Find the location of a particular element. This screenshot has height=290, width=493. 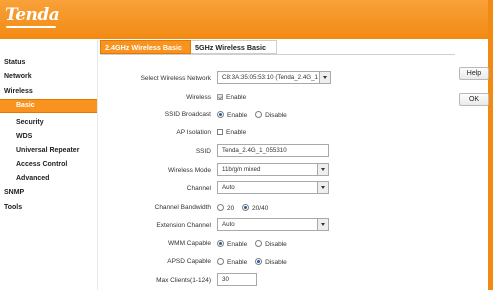

header-bar: Tenda is located at coordinates (246, 19).